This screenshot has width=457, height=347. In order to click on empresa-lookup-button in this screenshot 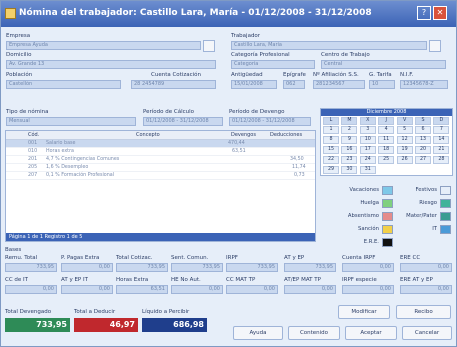, I will do `click(209, 46)`.